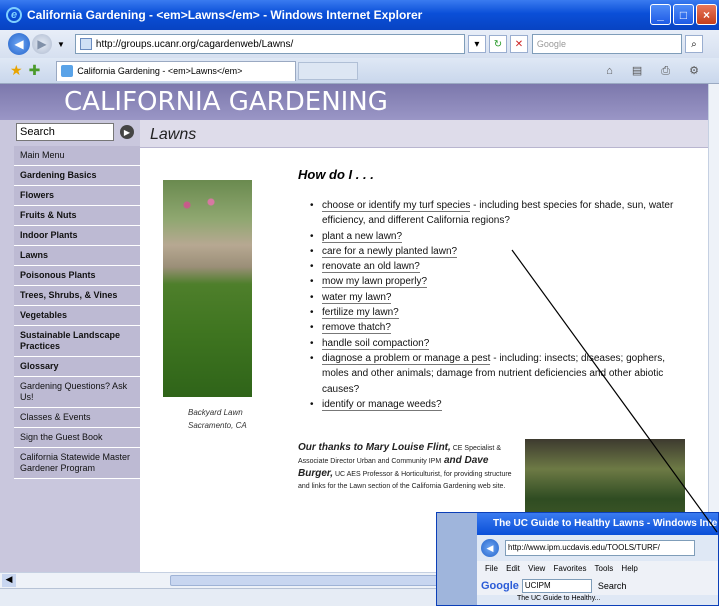 The image size is (719, 606). Describe the element at coordinates (498, 313) in the screenshot. I see `question-item: fertilize my lawn?` at that location.